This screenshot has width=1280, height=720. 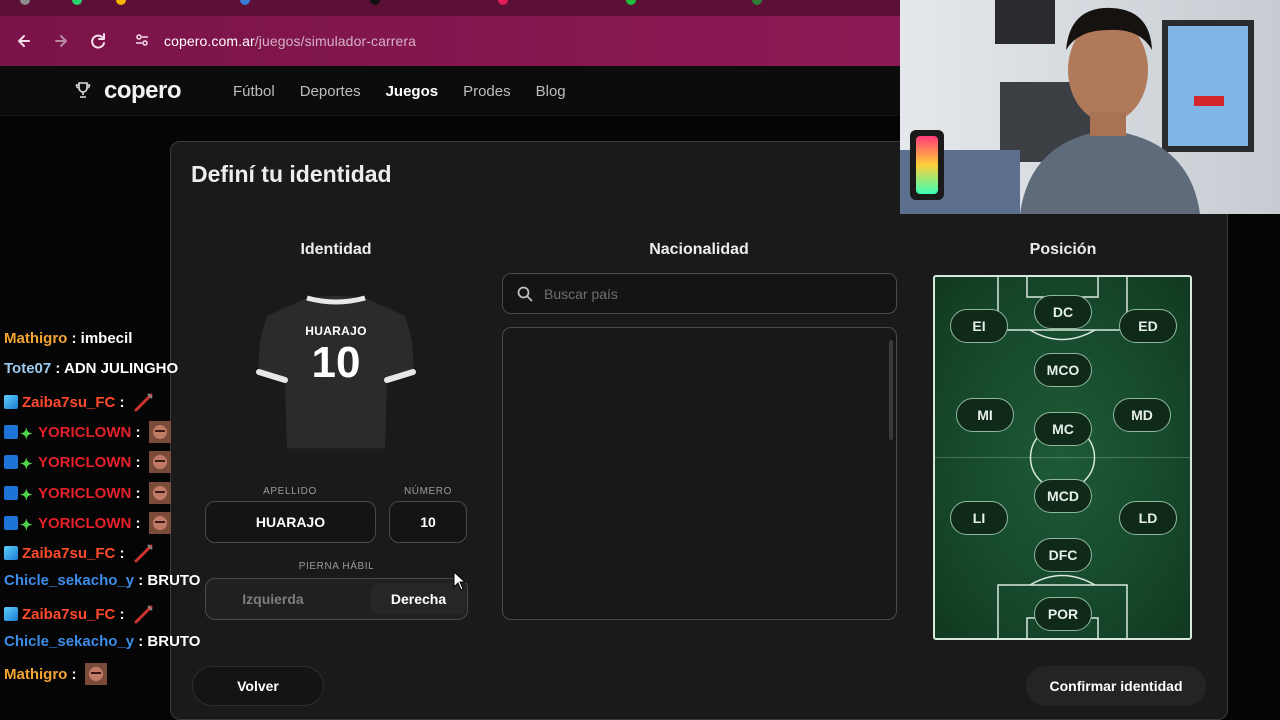 I want to click on nav-juegos: Juegos, so click(x=412, y=91).